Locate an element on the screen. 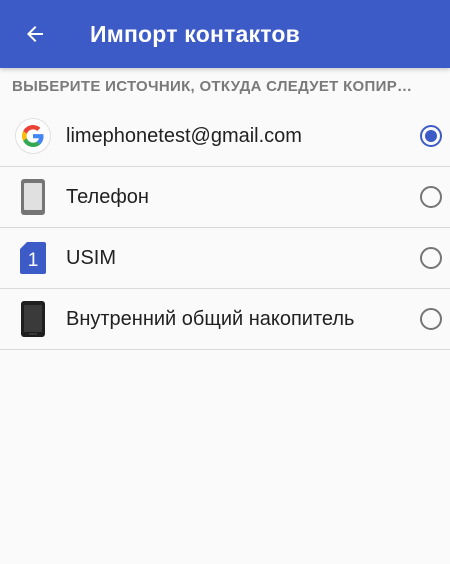 The height and width of the screenshot is (564, 450). arrow-back-icon is located at coordinates (35, 34).